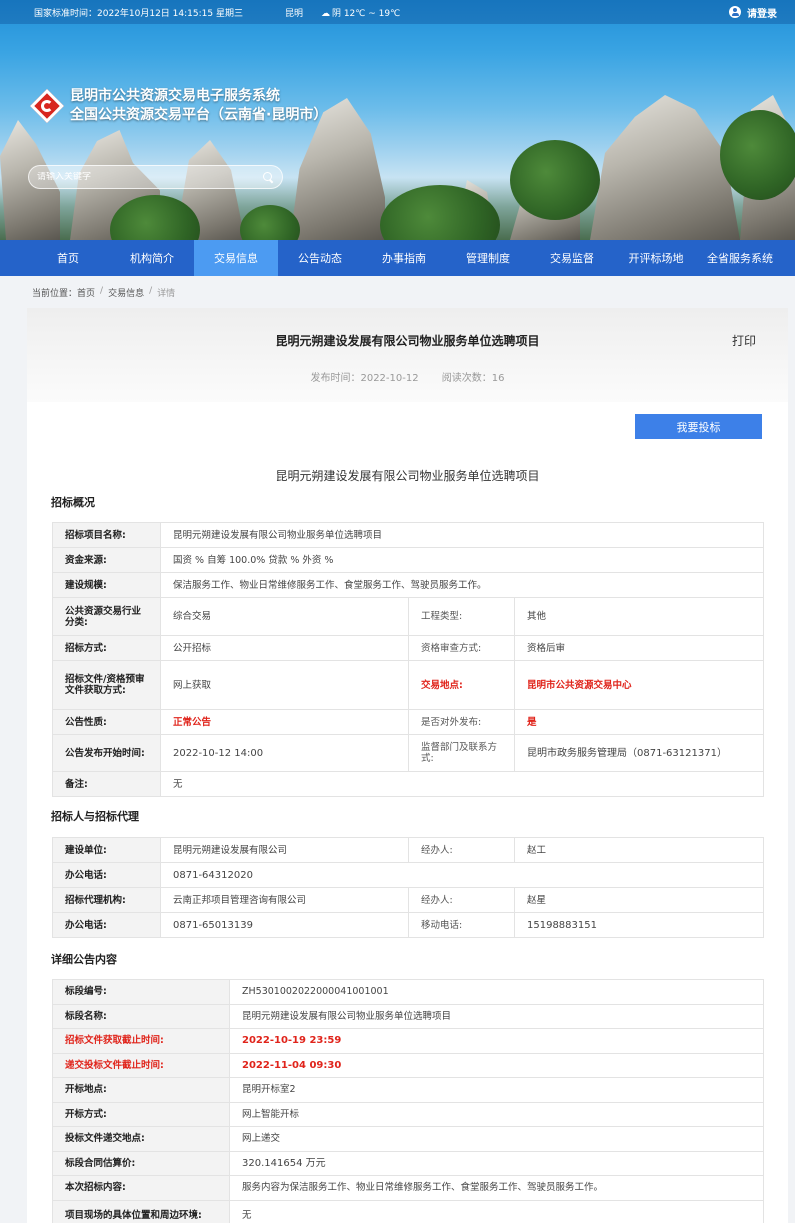 This screenshot has width=795, height=1223. I want to click on table-row: 招标文件/资格预审文件获取方式: 网上获取 交易地点: 昆明市公共资源交易中心, so click(408, 685).